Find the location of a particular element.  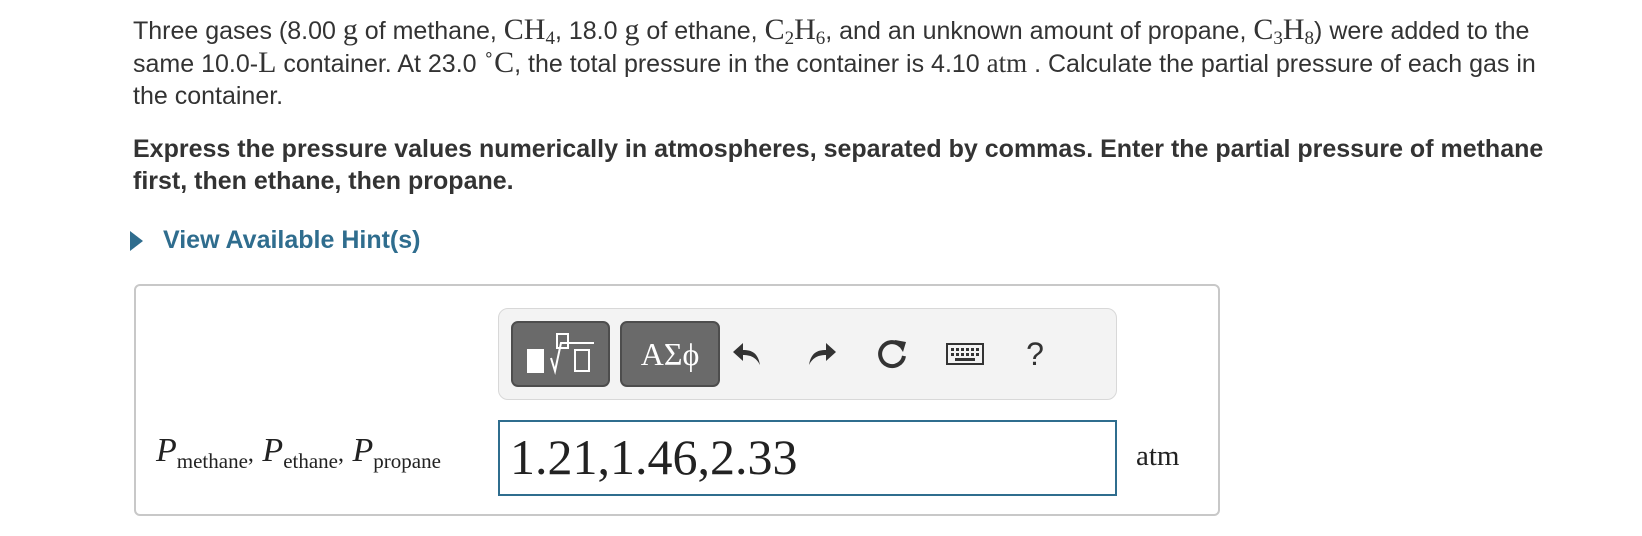

unit-label: atm is located at coordinates (1158, 456).